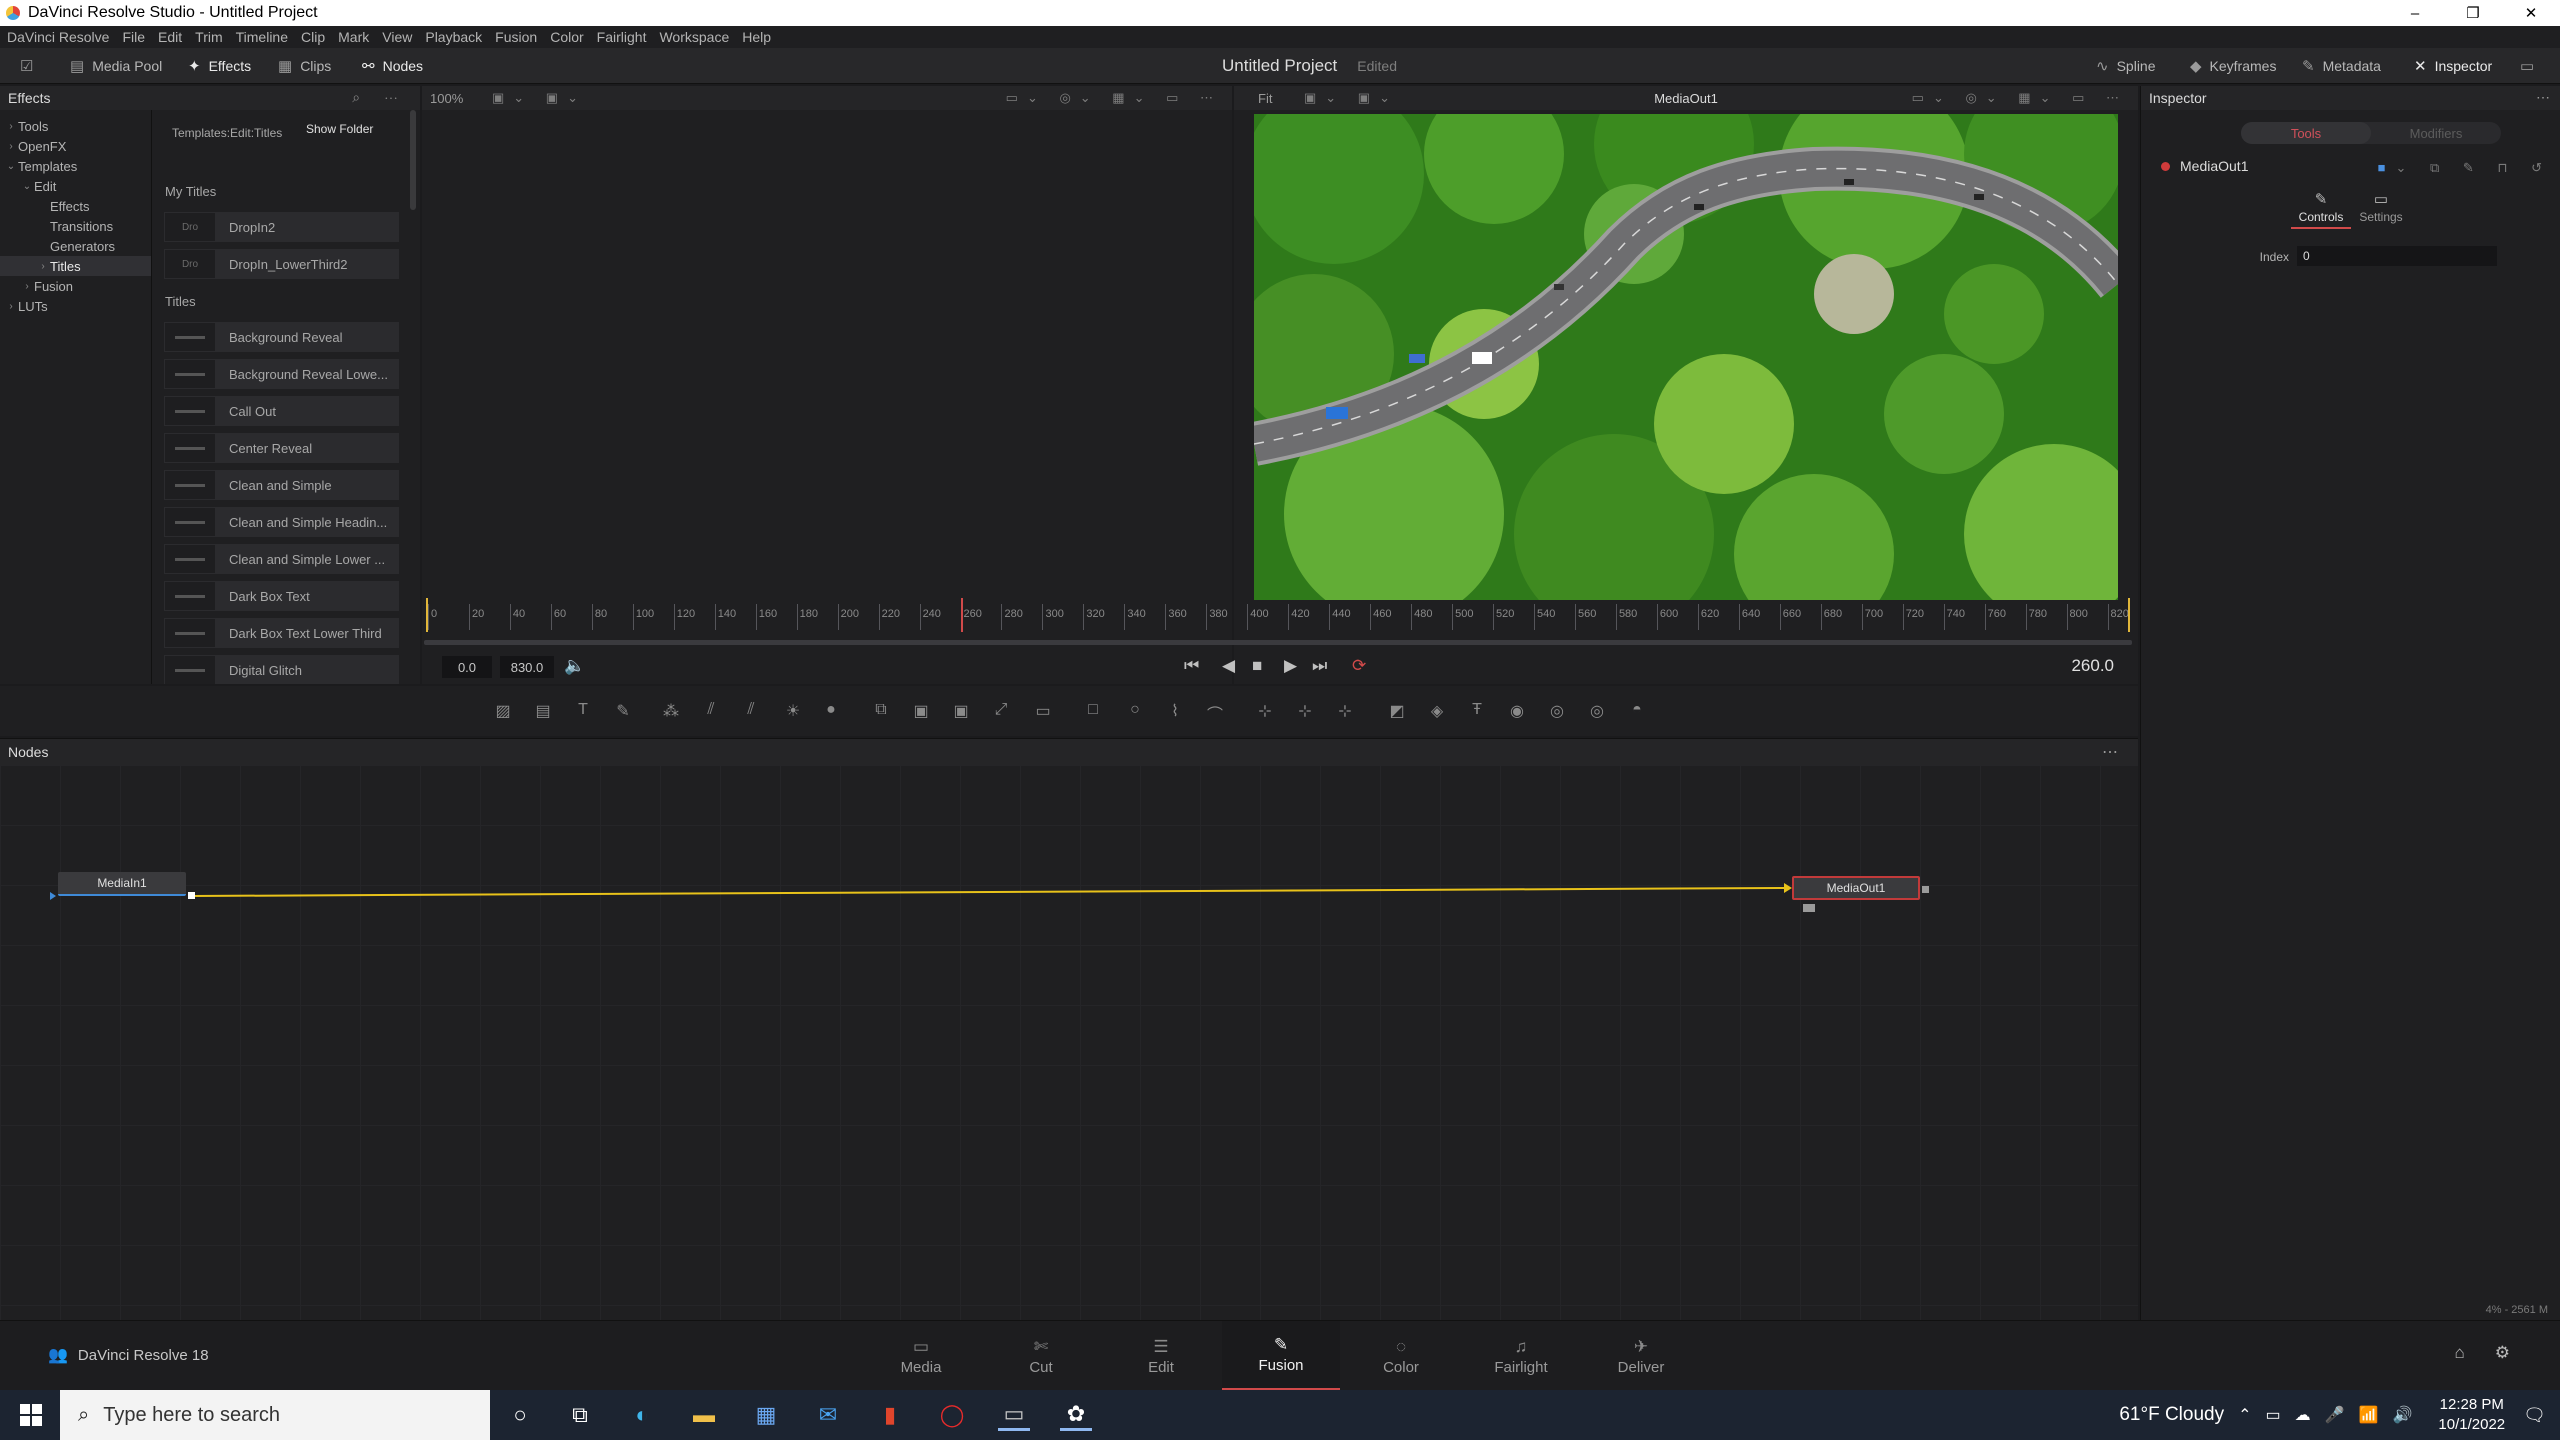  I want to click on fairlight-page-icon: ♫, so click(1521, 1346).